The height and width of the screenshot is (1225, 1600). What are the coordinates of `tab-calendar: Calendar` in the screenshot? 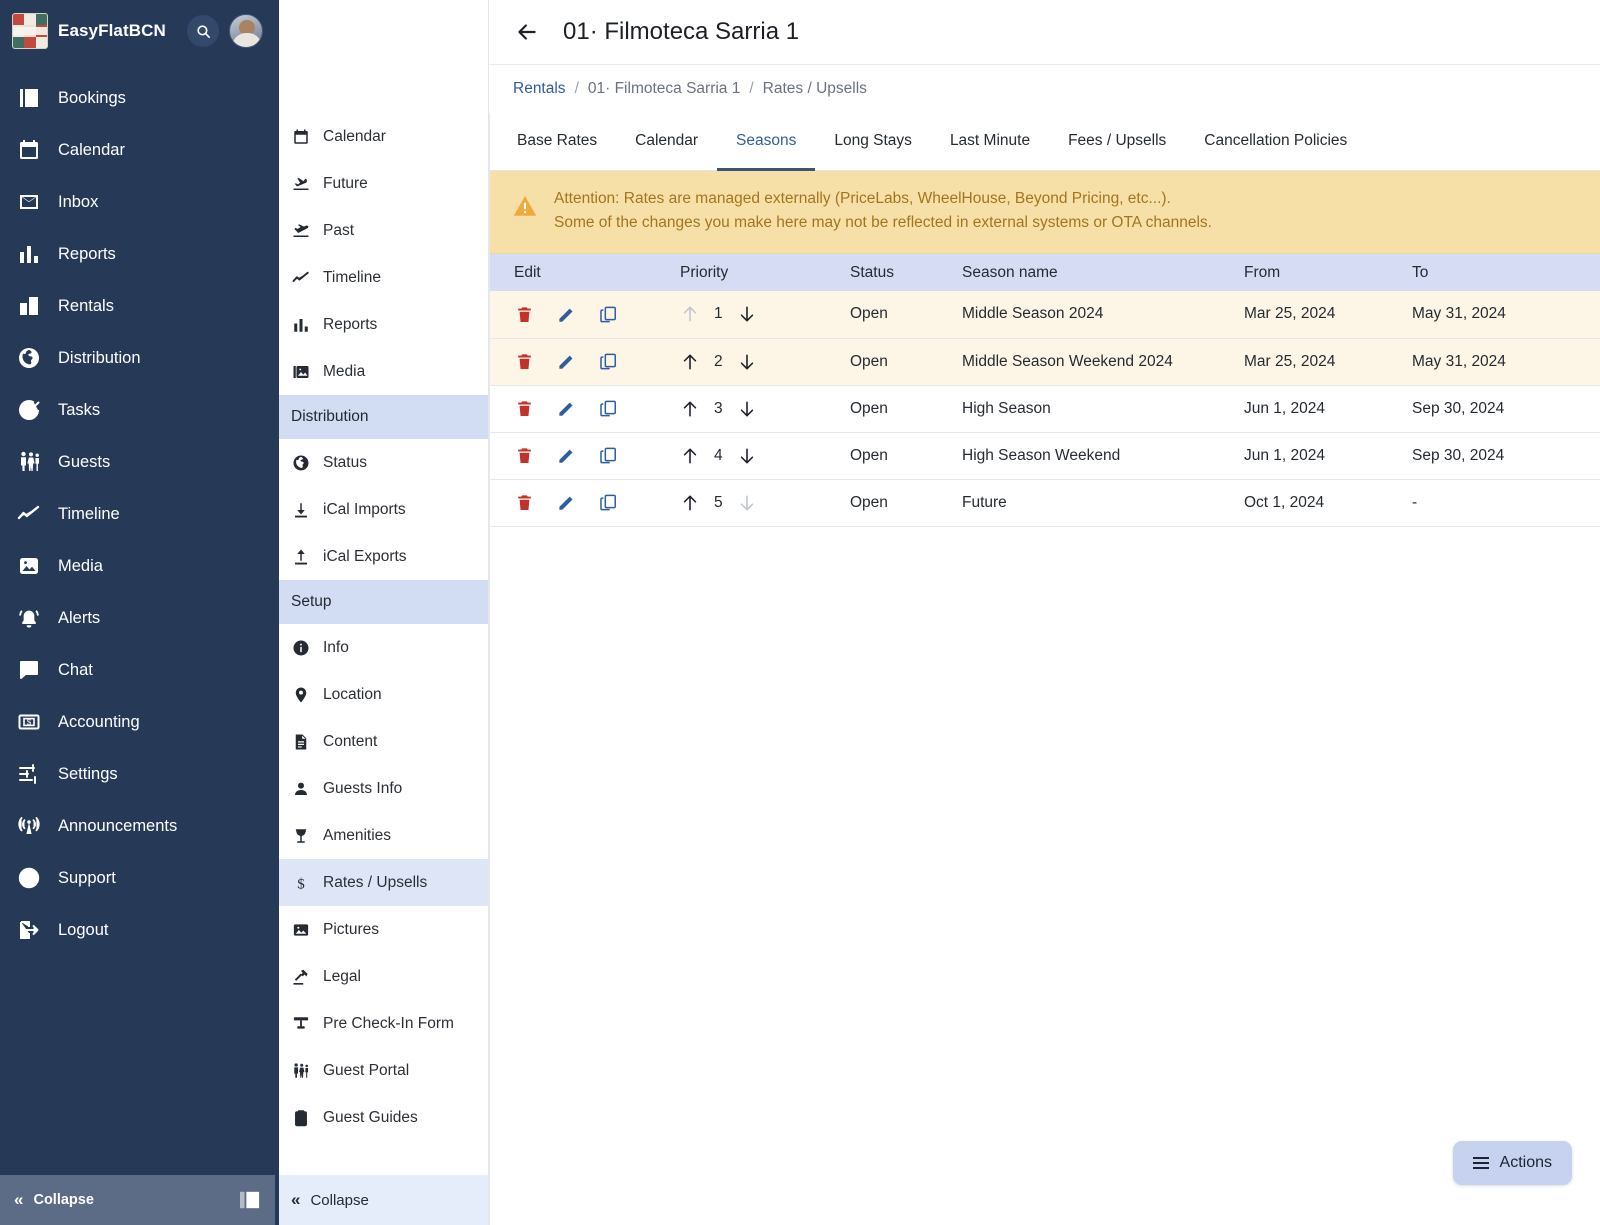 It's located at (666, 142).